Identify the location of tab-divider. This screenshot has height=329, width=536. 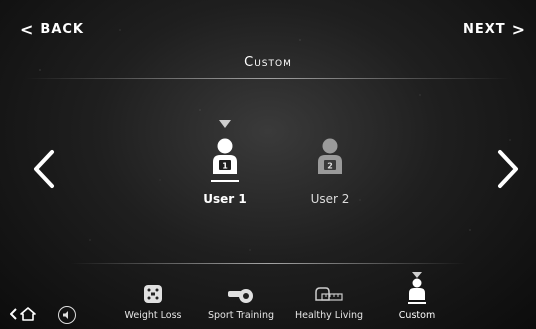
(268, 263).